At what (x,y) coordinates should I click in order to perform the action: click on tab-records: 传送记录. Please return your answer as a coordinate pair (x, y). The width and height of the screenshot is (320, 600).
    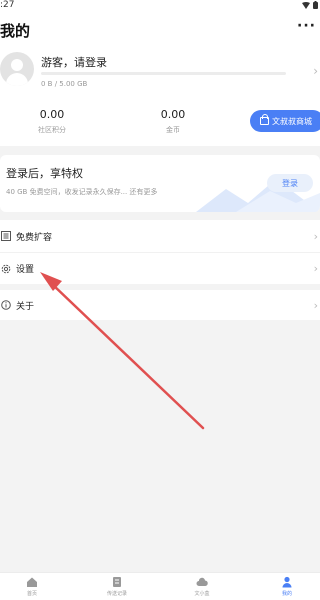
    Looking at the image, I should click on (117, 586).